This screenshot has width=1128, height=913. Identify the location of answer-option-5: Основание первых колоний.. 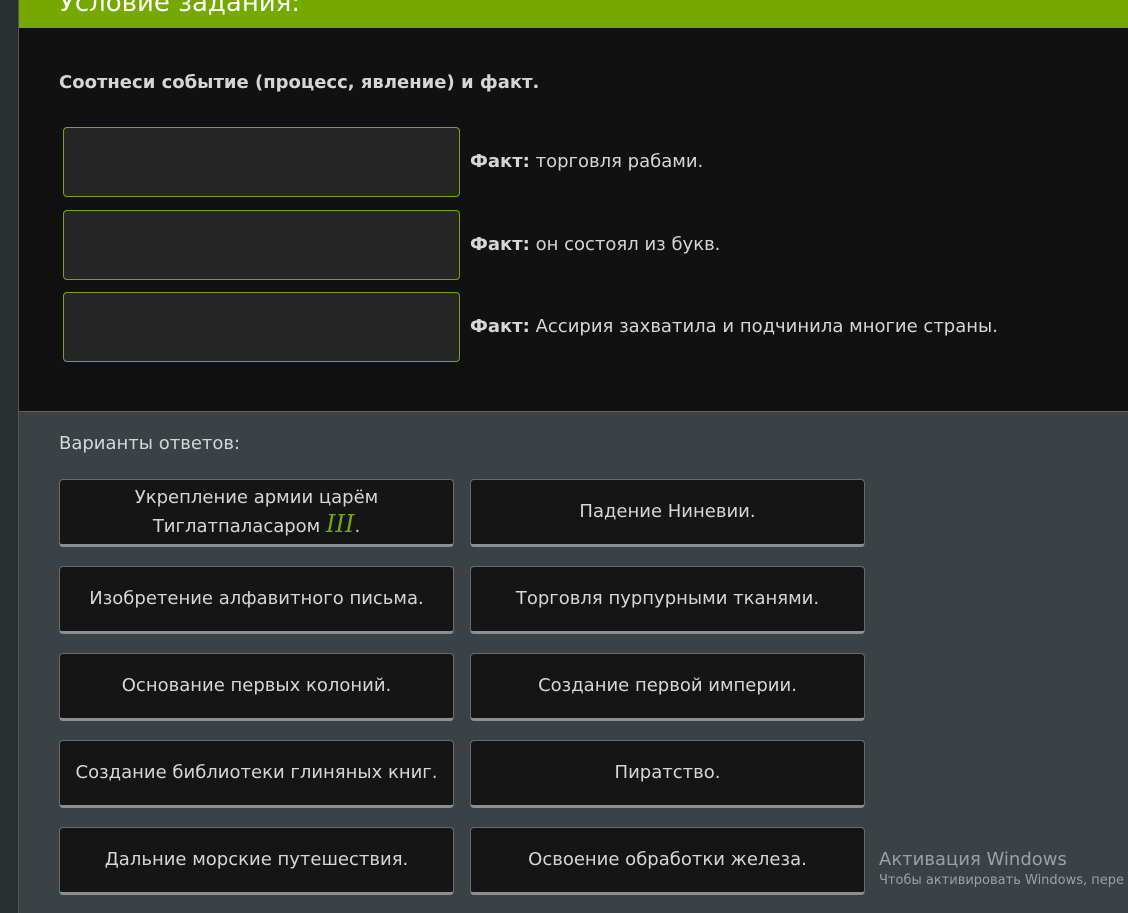
(256, 687).